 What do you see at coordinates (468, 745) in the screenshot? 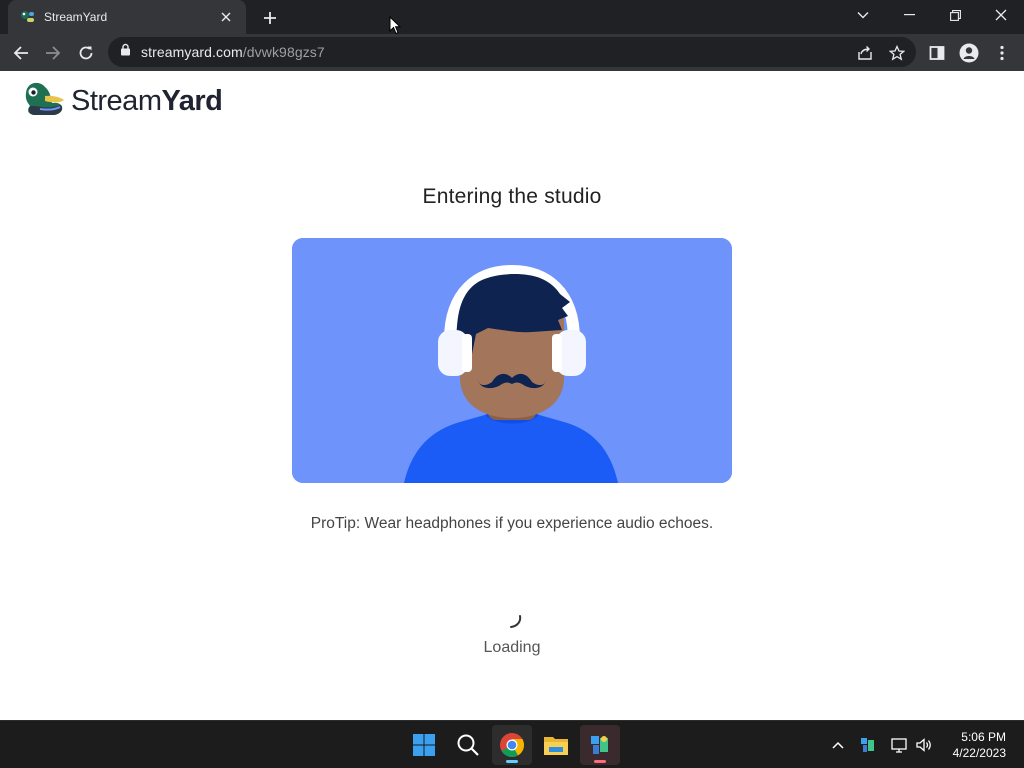
I see `search-icon` at bounding box center [468, 745].